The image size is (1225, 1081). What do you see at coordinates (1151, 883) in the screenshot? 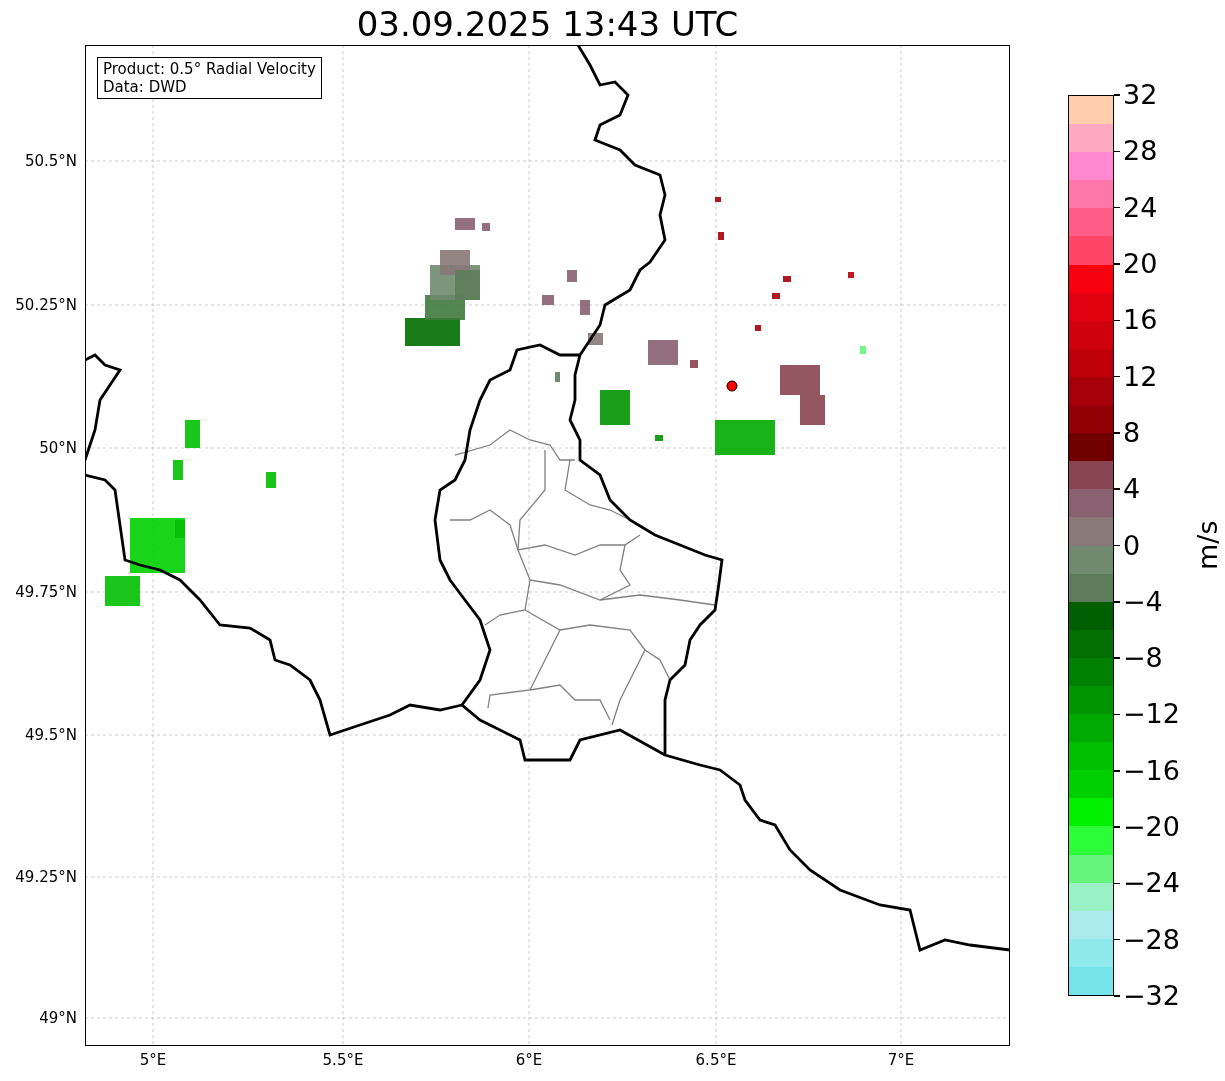
I see `colorbar-tick-label: −24` at bounding box center [1151, 883].